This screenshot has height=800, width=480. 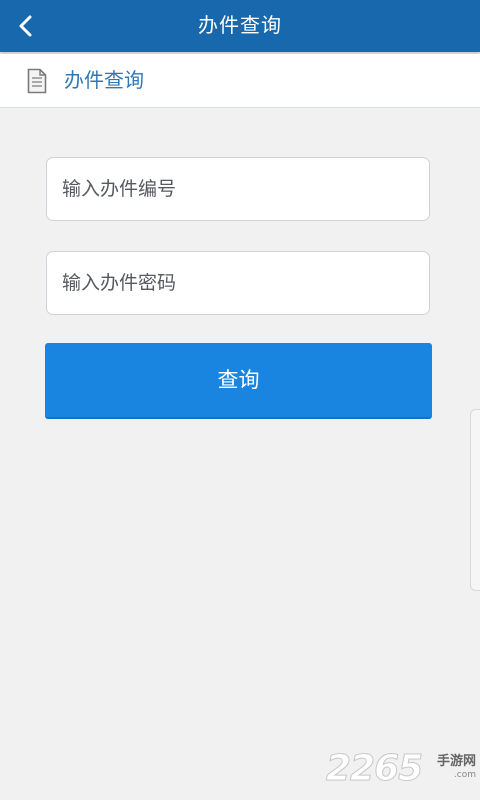 I want to click on watermark-logo: 2265 手游网 .com, so click(x=400, y=769).